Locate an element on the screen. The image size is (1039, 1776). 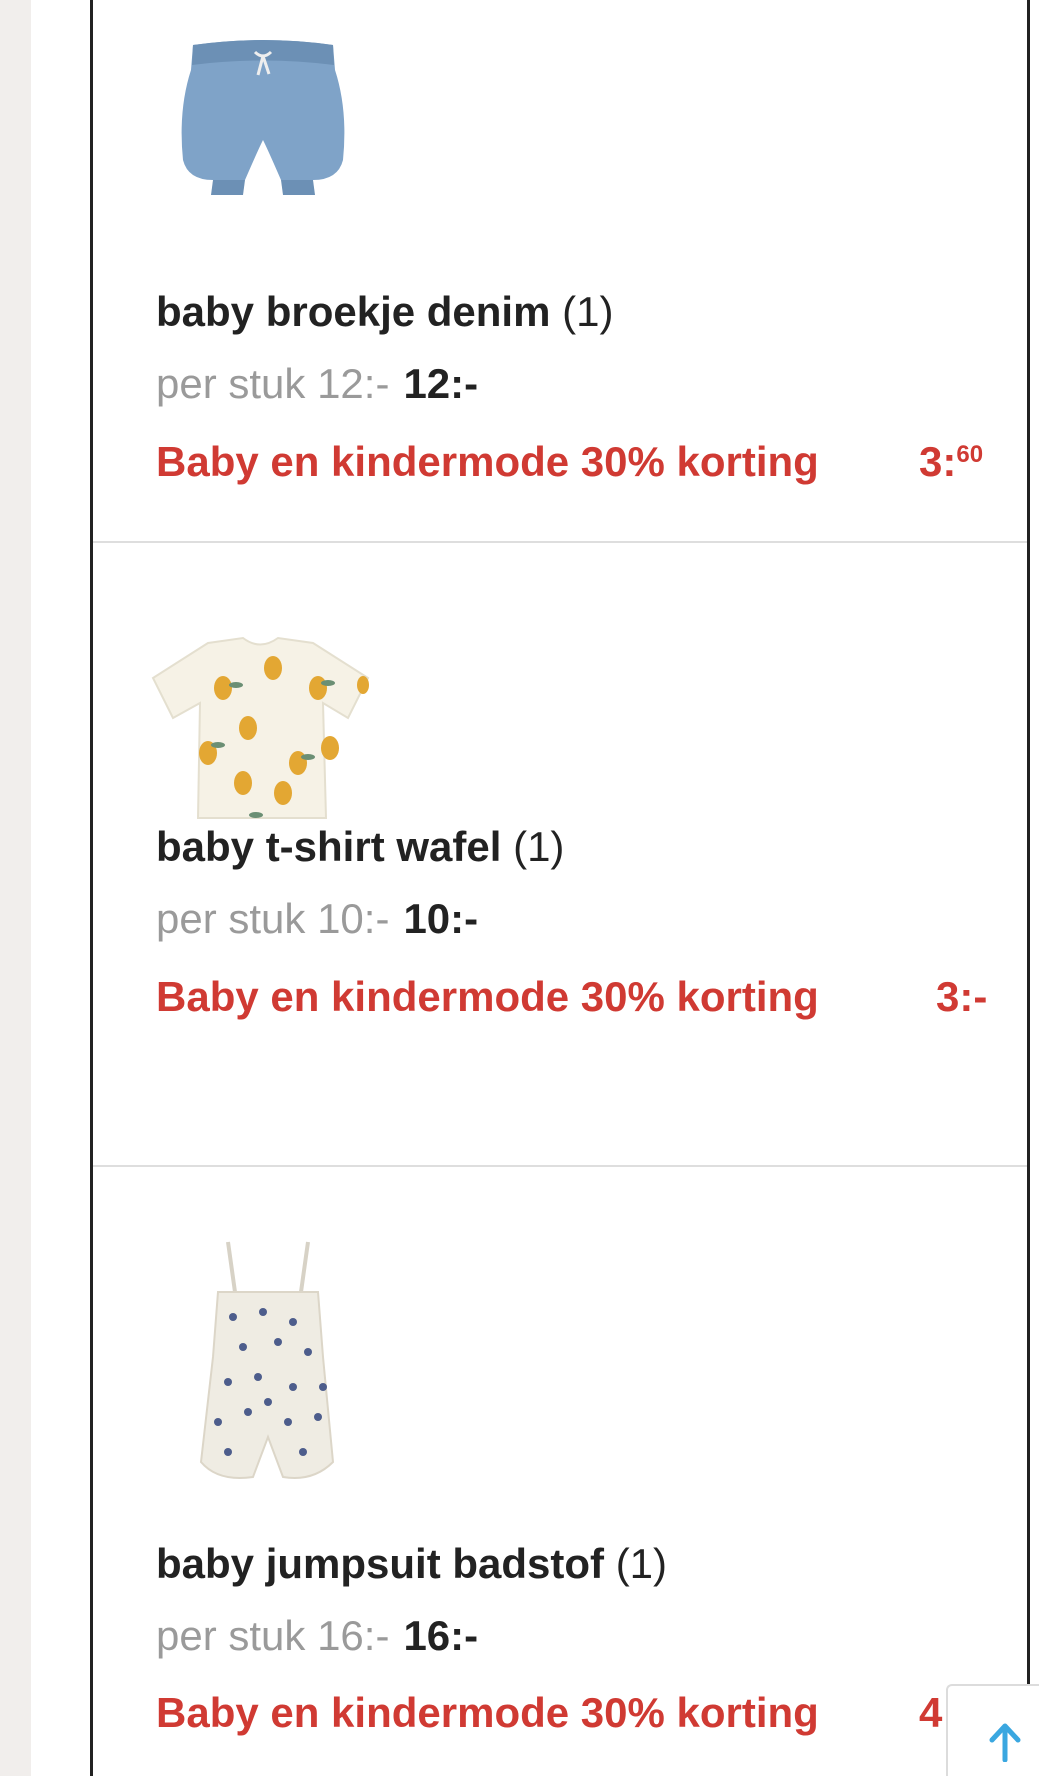
discount-amount: 3:60 is located at coordinates (951, 461).